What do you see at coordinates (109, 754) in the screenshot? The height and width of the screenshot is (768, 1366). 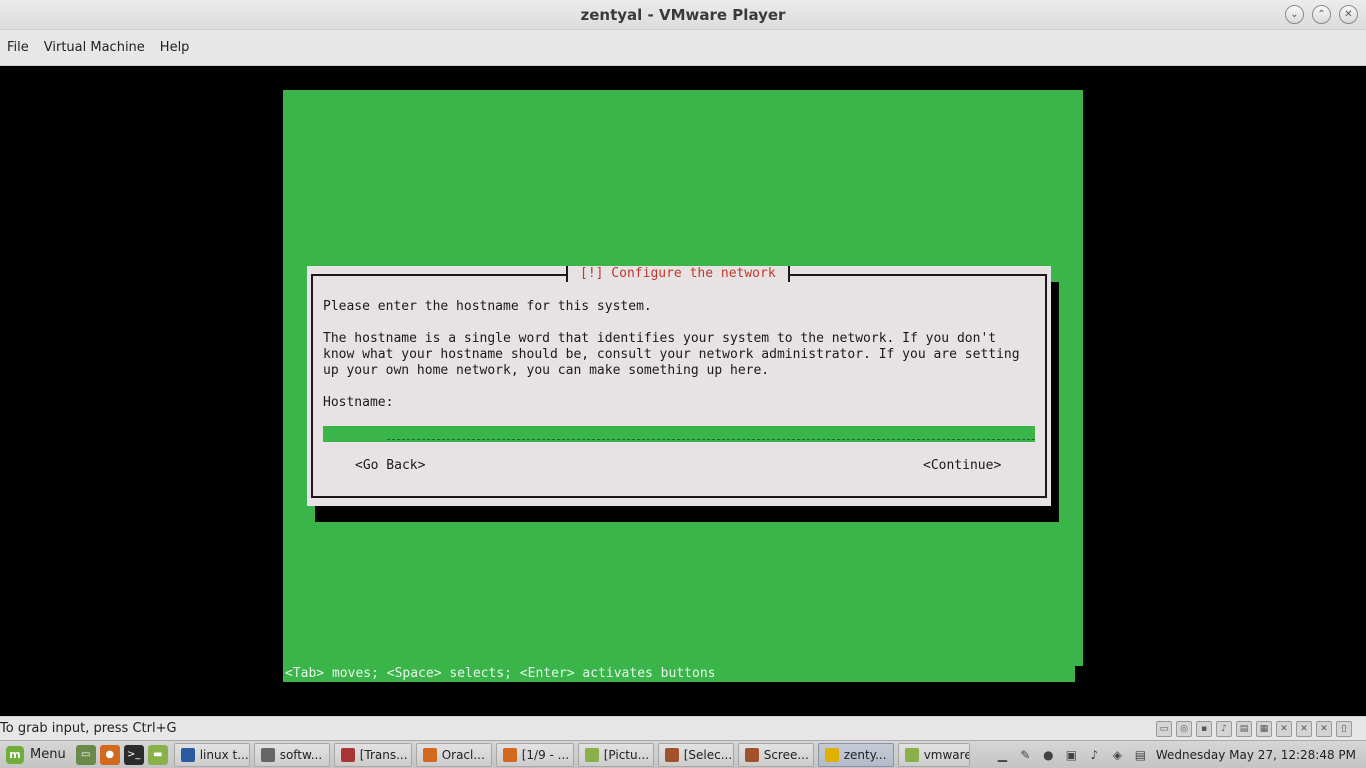 I see `firefox-icon: ●` at bounding box center [109, 754].